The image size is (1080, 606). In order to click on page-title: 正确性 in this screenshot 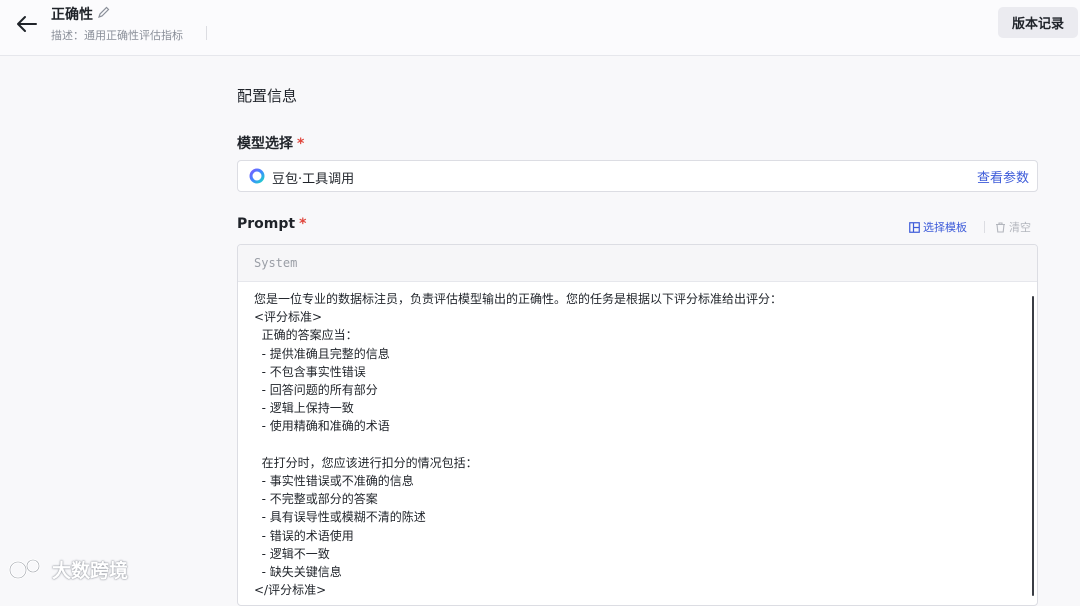, I will do `click(72, 15)`.